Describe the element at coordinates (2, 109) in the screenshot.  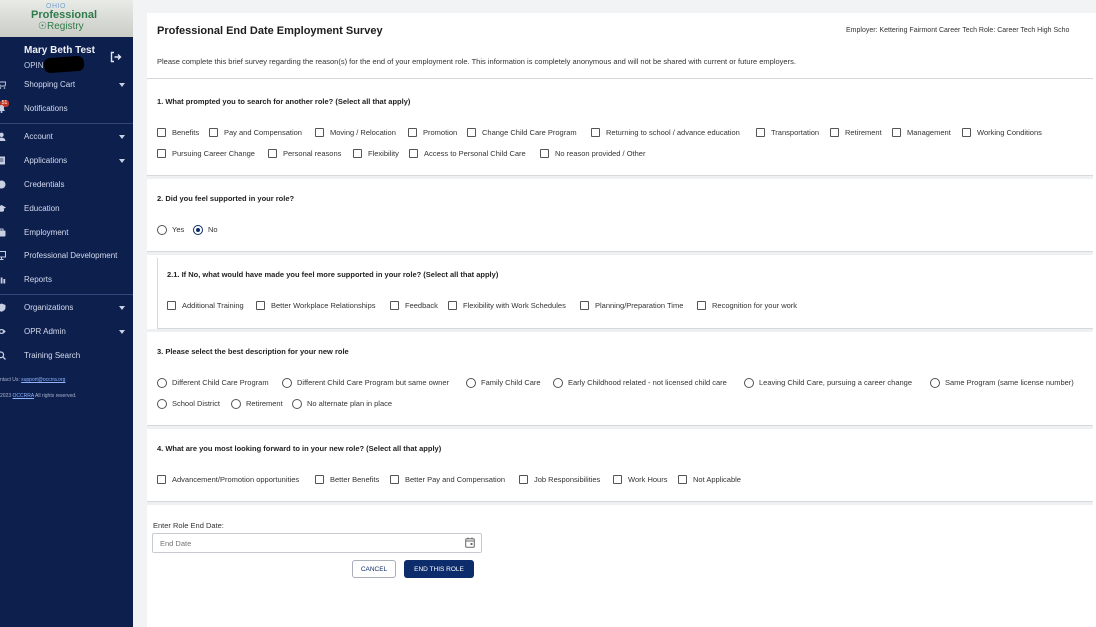
I see `bell-icon` at that location.